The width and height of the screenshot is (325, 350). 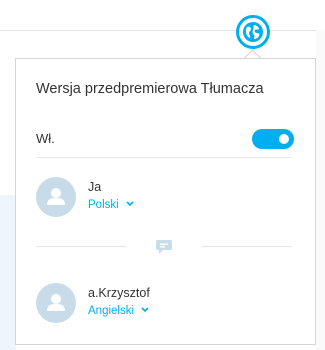 I want to click on language-dropdown: Angielski, so click(x=118, y=311).